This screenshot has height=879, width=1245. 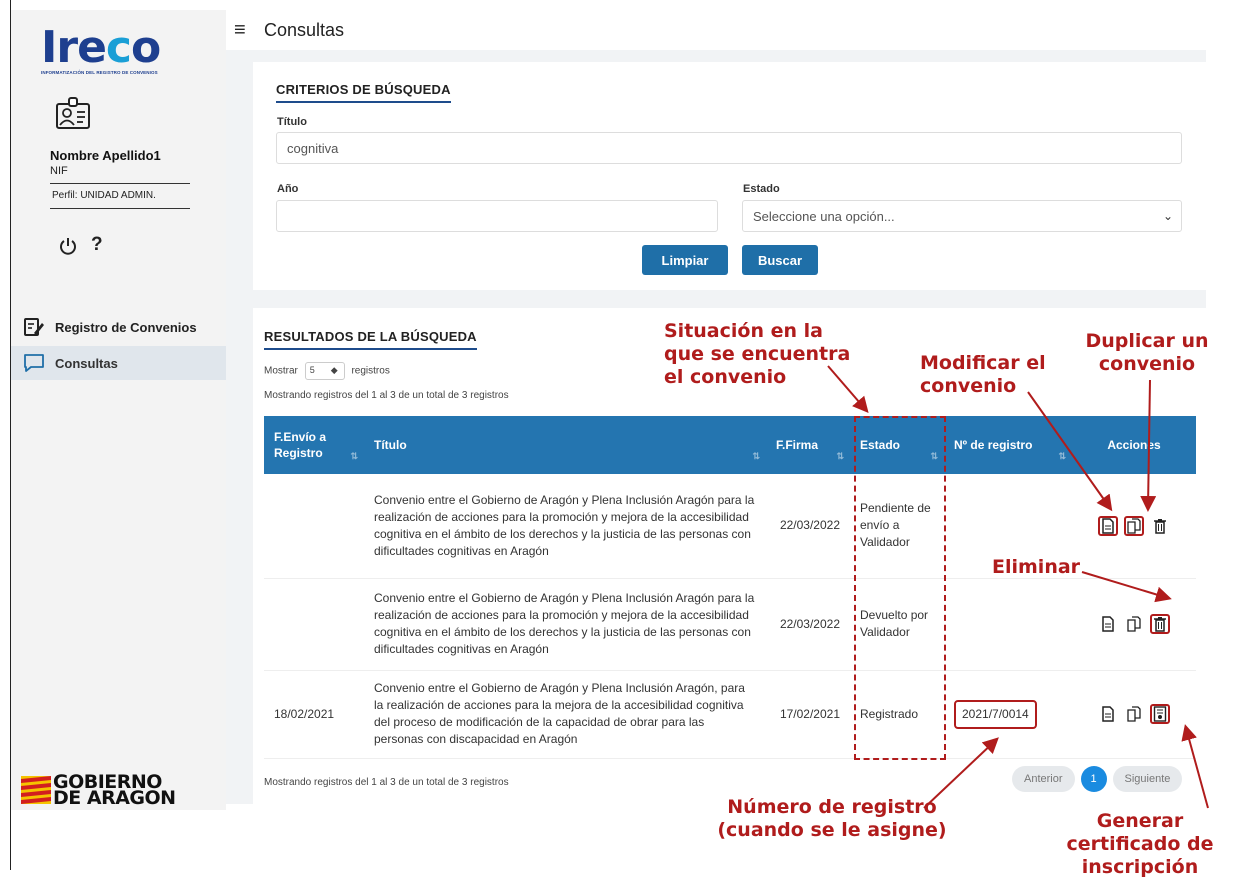 What do you see at coordinates (34, 363) in the screenshot?
I see `chat-icon` at bounding box center [34, 363].